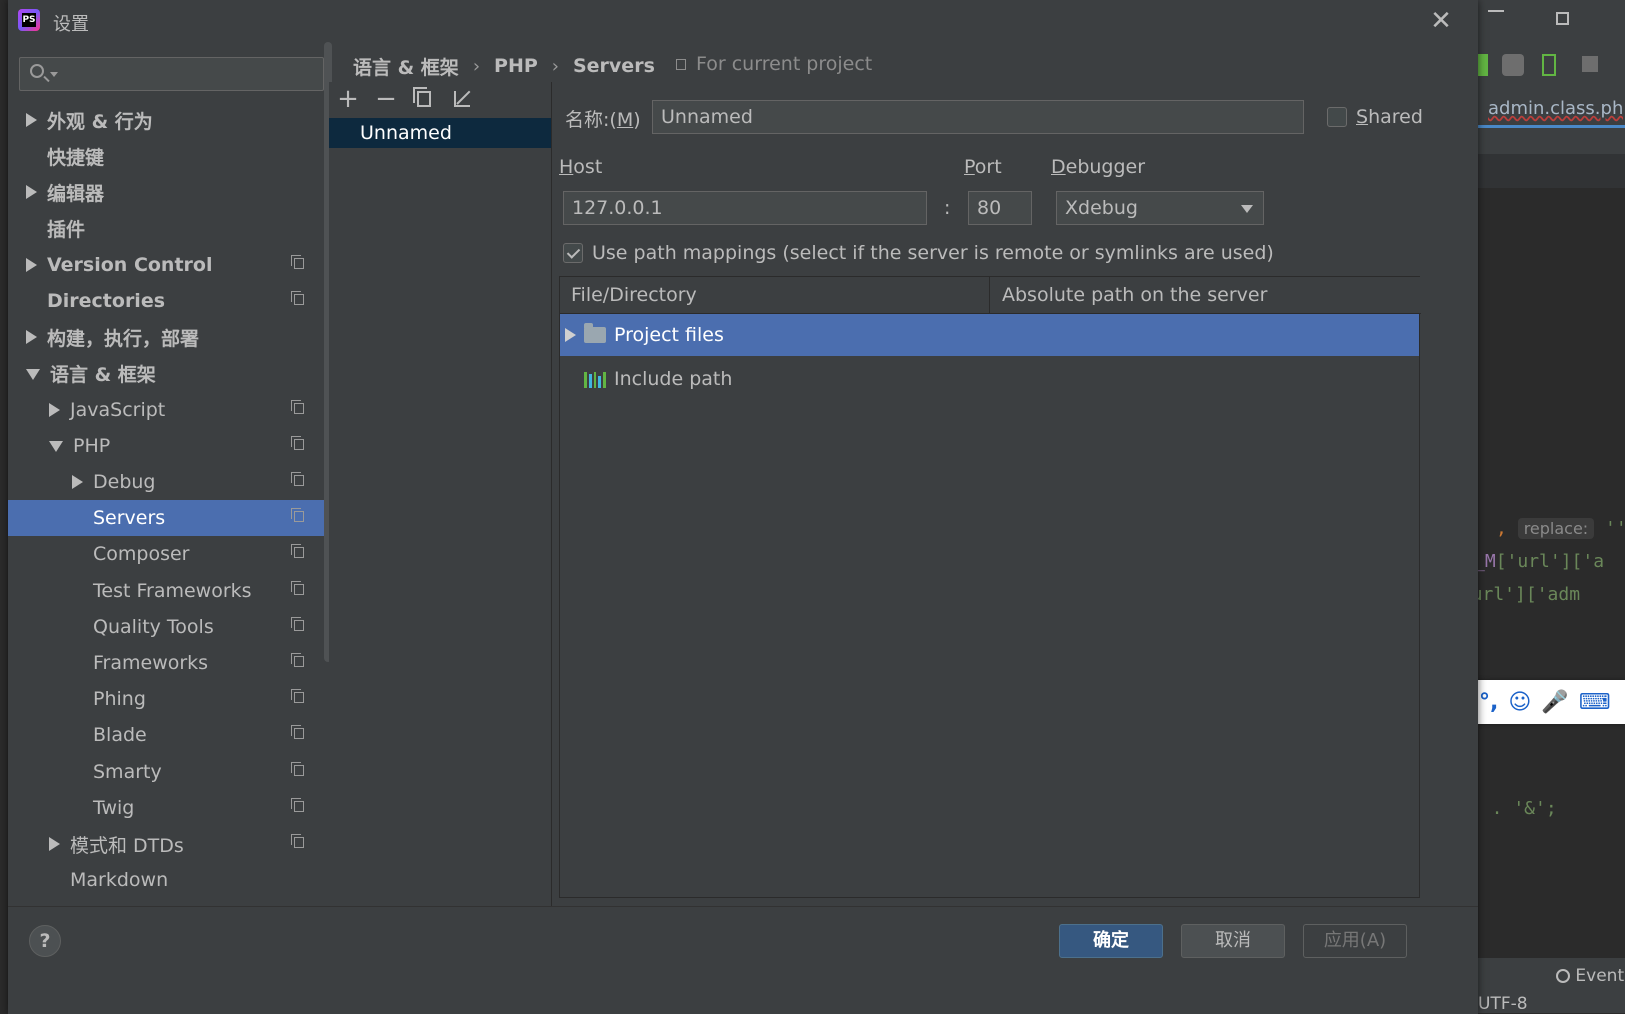 The image size is (1625, 1014). What do you see at coordinates (168, 663) in the screenshot?
I see `tree-item: Frameworks` at bounding box center [168, 663].